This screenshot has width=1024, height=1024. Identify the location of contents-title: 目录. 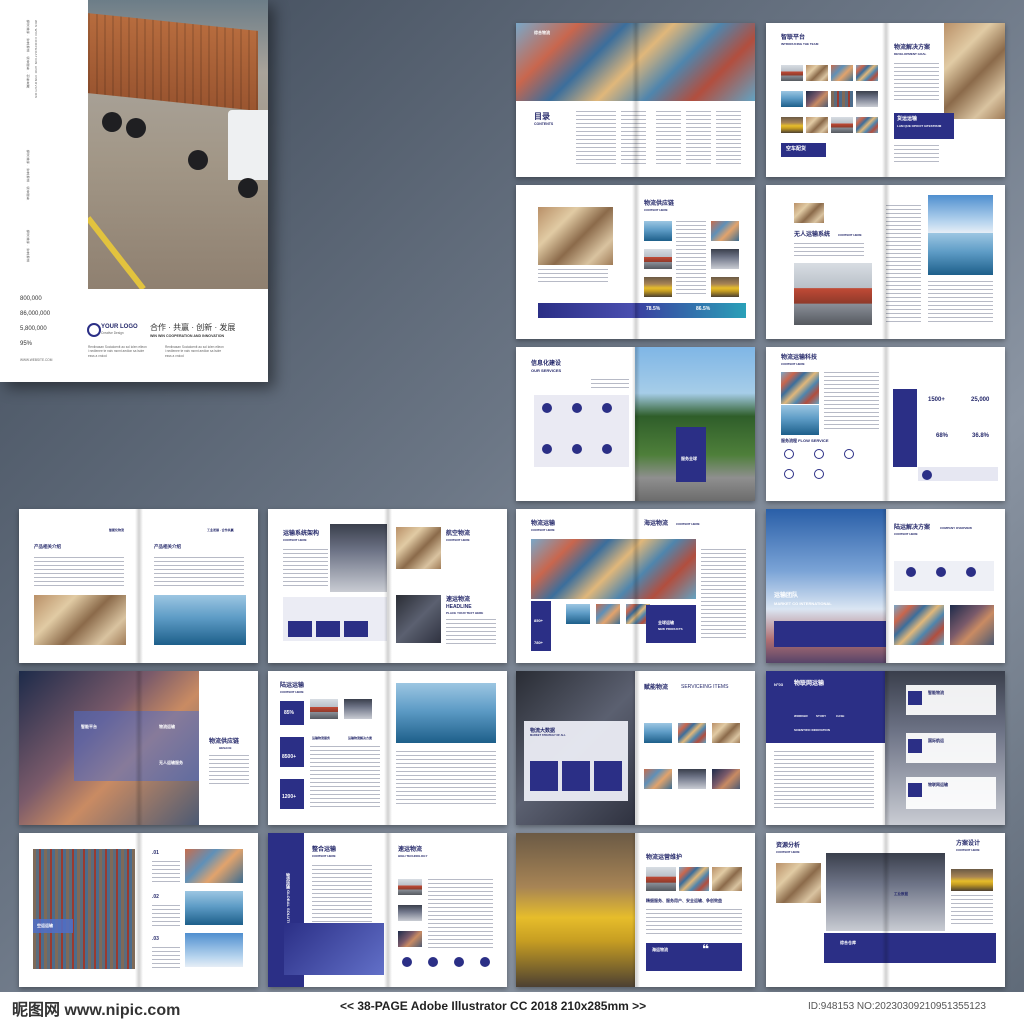
(542, 116).